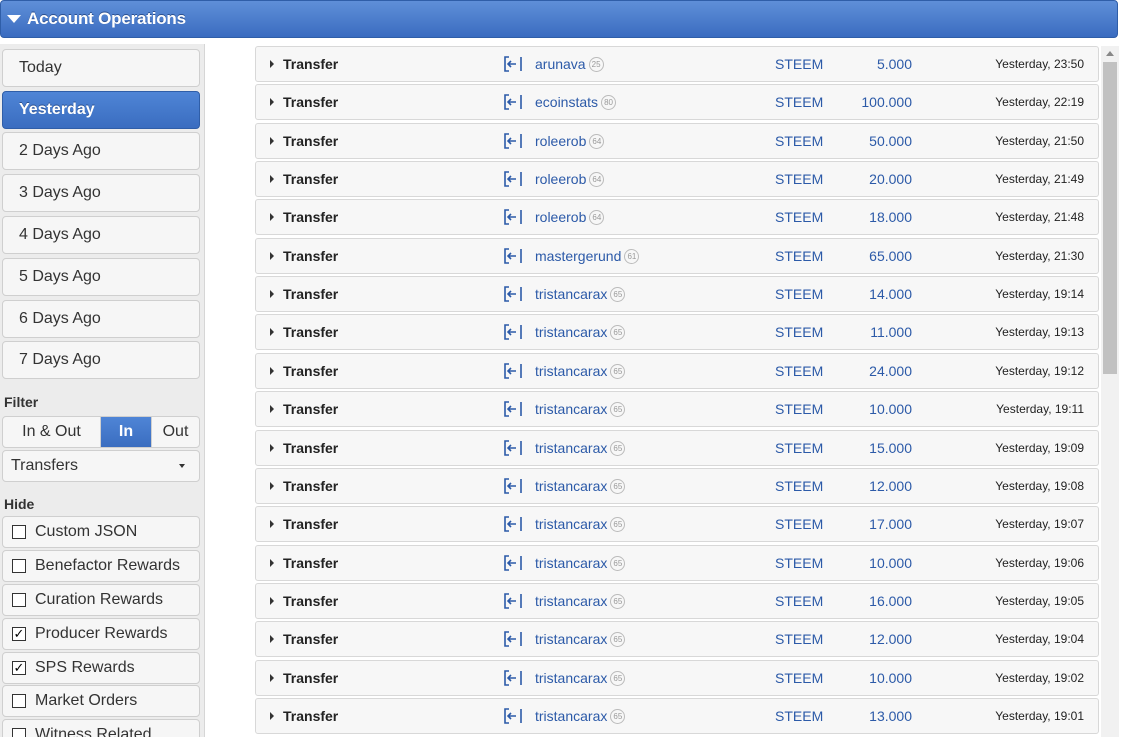 The height and width of the screenshot is (737, 1122). Describe the element at coordinates (559, 19) in the screenshot. I see `account-operations-header: Account Operations` at that location.